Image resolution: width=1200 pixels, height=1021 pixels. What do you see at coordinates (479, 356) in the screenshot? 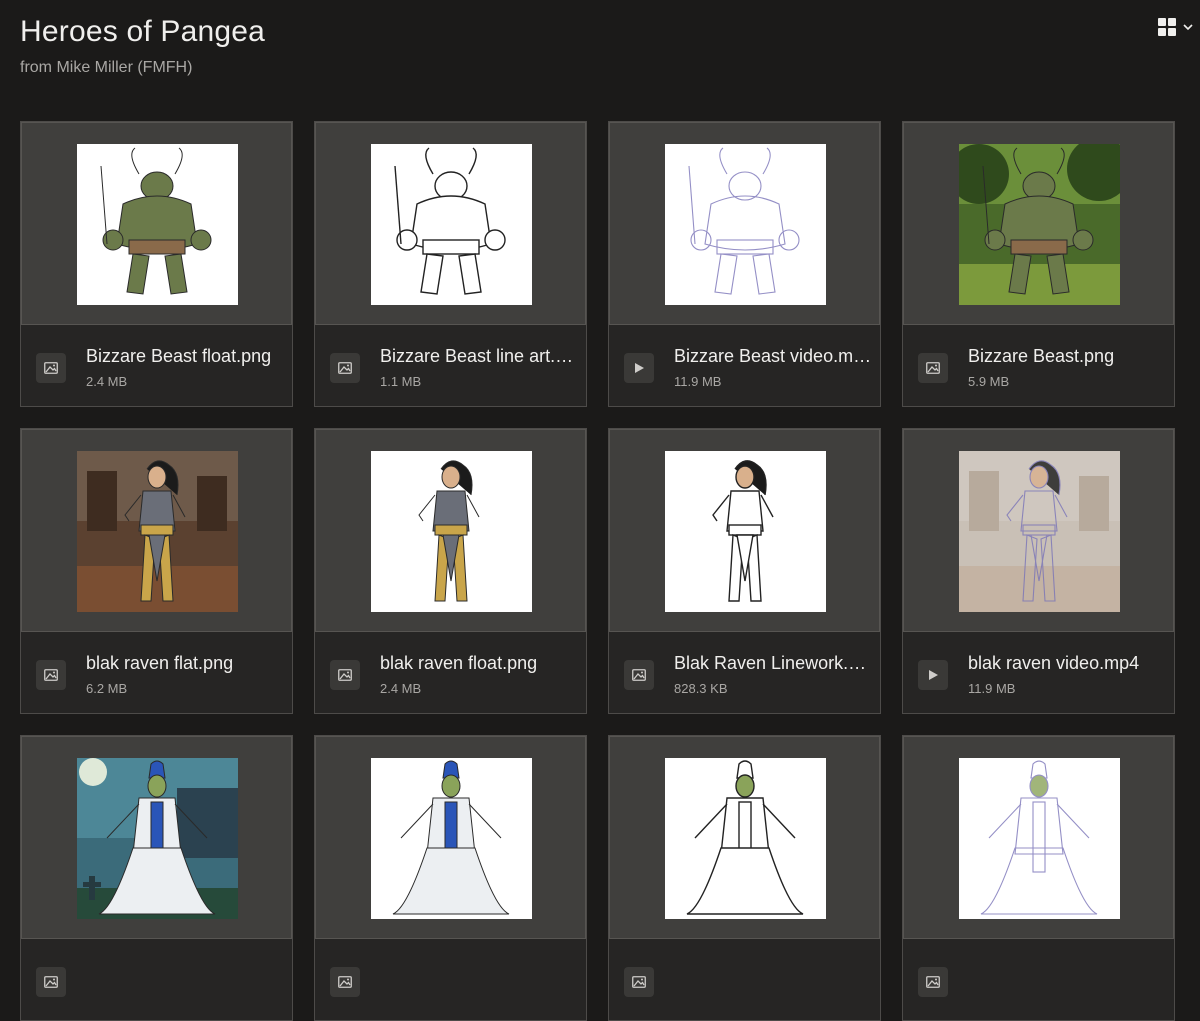
I see `file-name: Bizzare Beast line art.png` at bounding box center [479, 356].